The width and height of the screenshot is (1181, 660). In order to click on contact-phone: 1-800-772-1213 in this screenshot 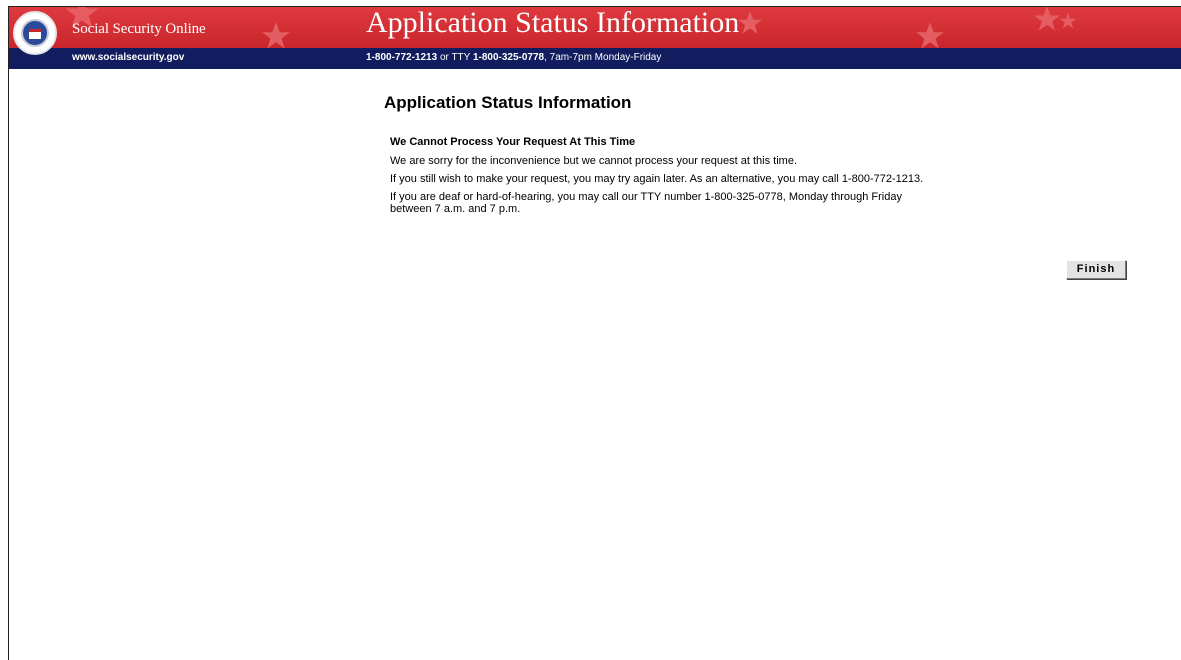, I will do `click(402, 57)`.